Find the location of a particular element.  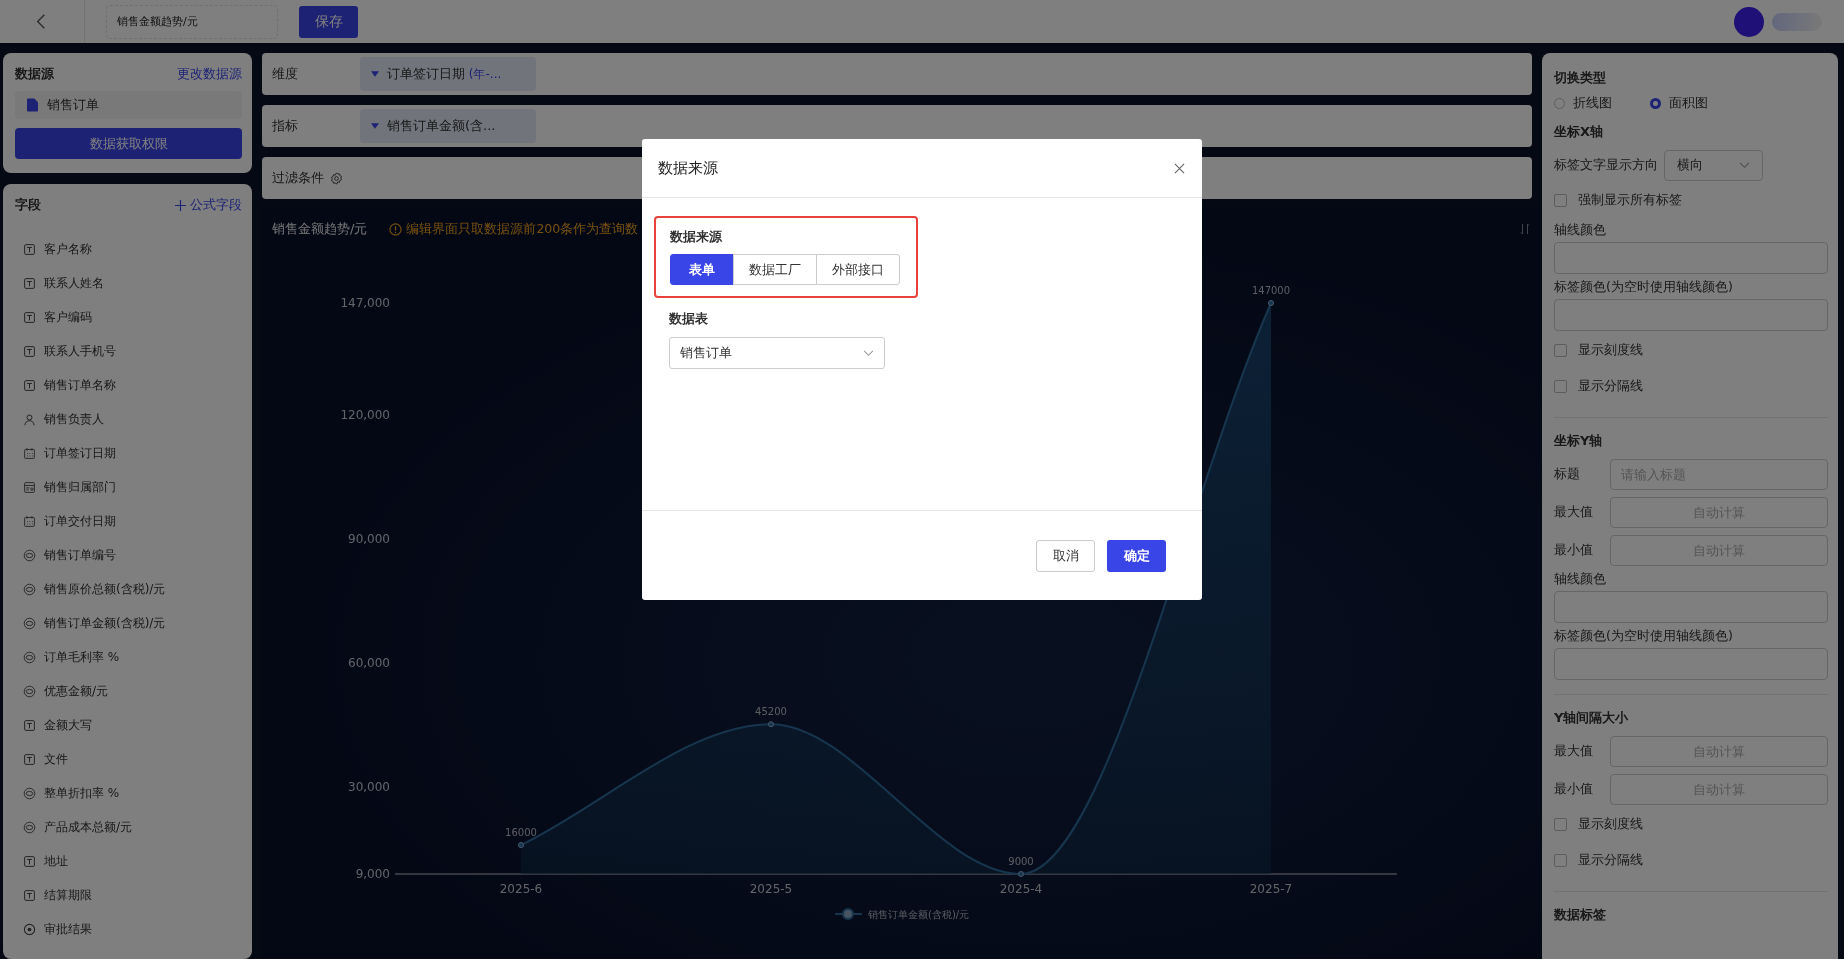

y-axis-label: 60,000 is located at coordinates (369, 663).